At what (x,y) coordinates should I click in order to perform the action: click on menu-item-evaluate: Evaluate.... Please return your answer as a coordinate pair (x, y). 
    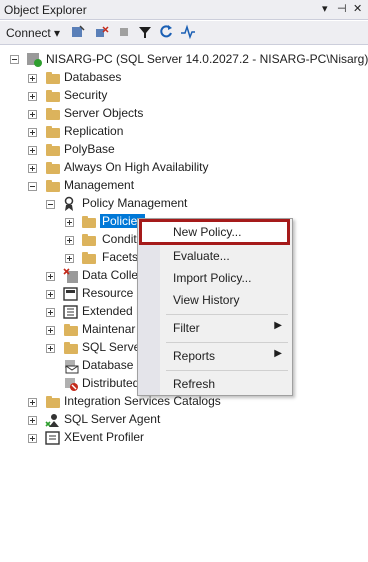
    Looking at the image, I should click on (215, 256).